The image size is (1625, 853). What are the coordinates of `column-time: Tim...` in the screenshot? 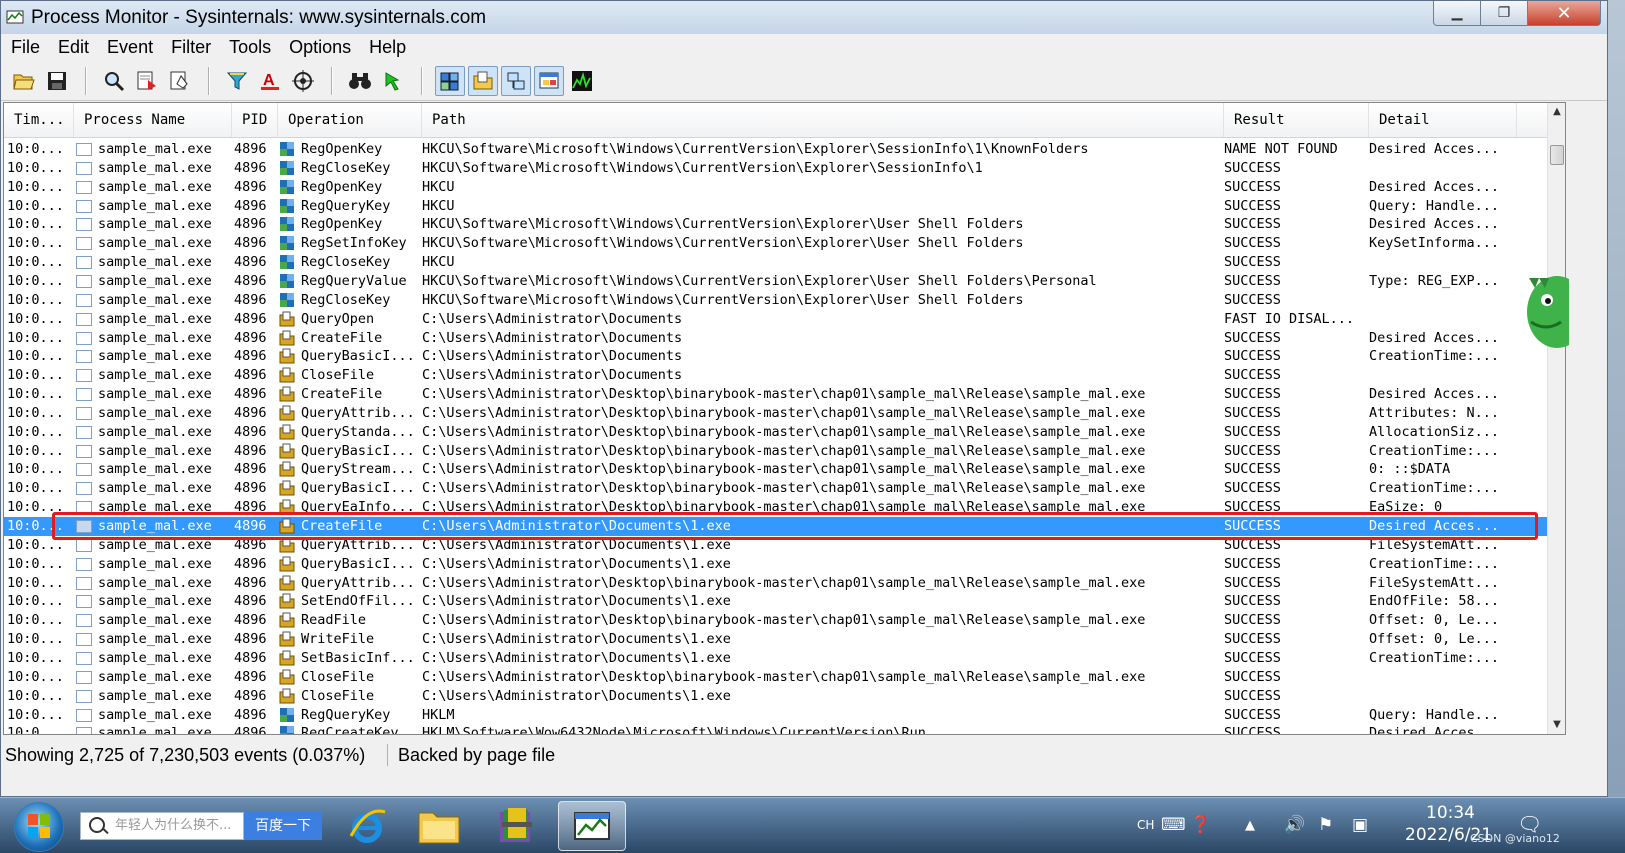 It's located at (39, 120).